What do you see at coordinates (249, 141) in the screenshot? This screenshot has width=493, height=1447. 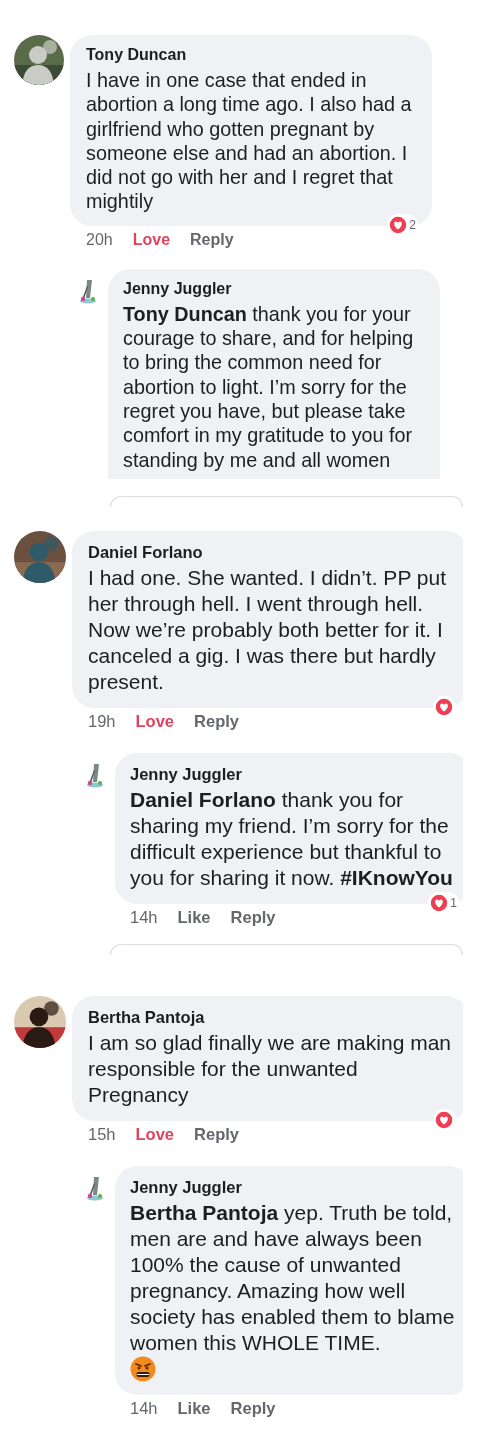 I see `comment-text: I have in one case that ended in abortion a long time ago. I also had a girlfriend who gotten pregnant by someone else and had an abortion. I did not go with her and I regret that mightily` at bounding box center [249, 141].